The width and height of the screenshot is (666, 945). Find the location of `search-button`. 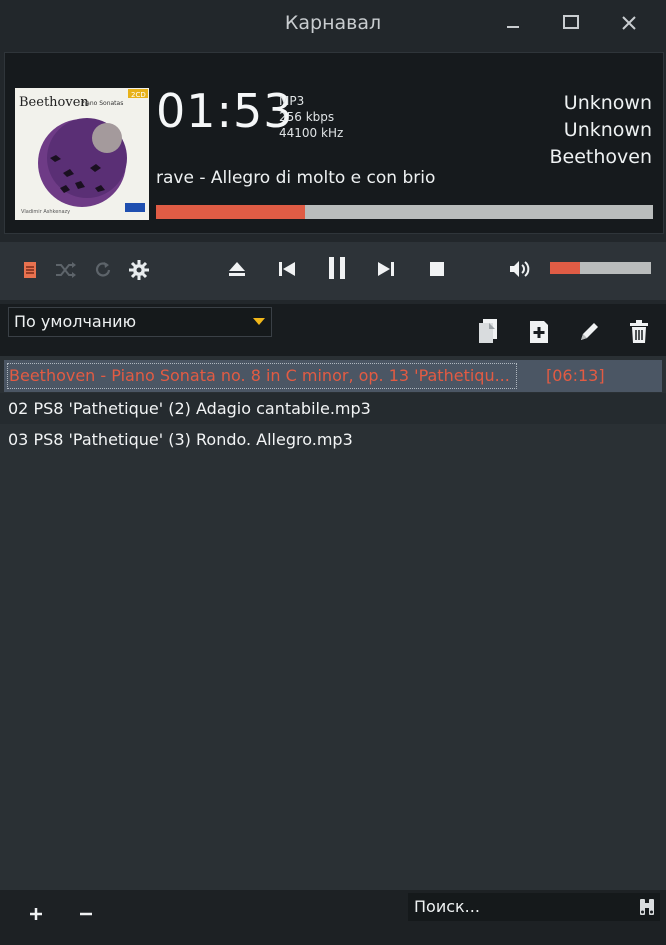

search-button is located at coordinates (647, 907).